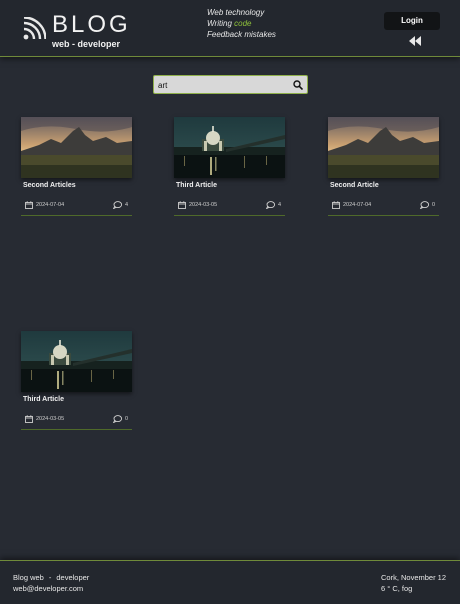 The height and width of the screenshot is (604, 460). I want to click on tagline-line-2-prefix: Writing, so click(221, 23).